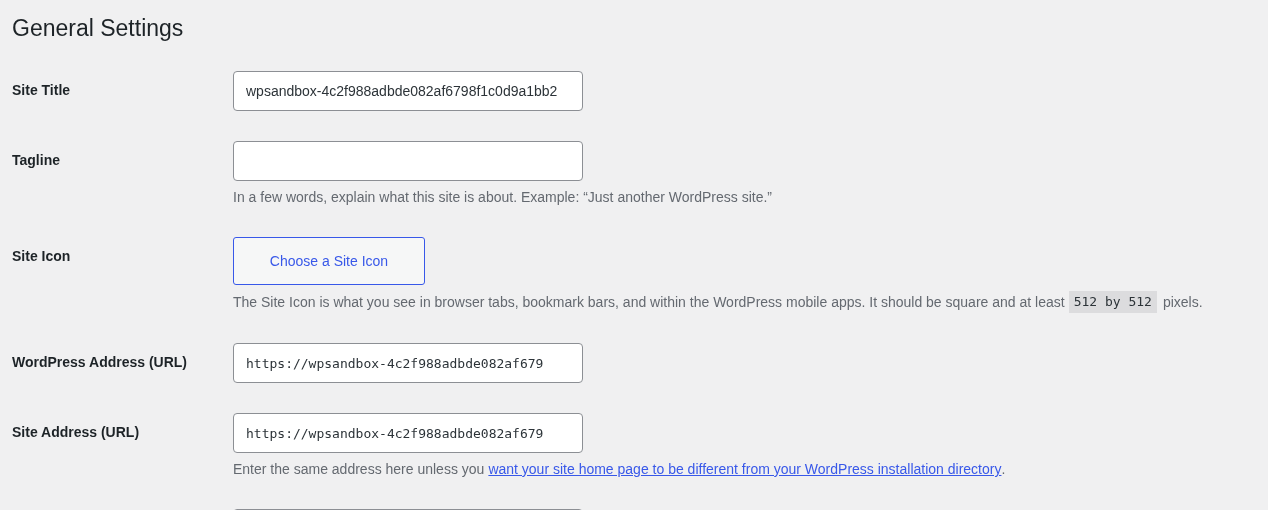 The height and width of the screenshot is (510, 1268). Describe the element at coordinates (745, 469) in the screenshot. I see `help-link: want your site home page to be different from your WordPress installation directory` at that location.